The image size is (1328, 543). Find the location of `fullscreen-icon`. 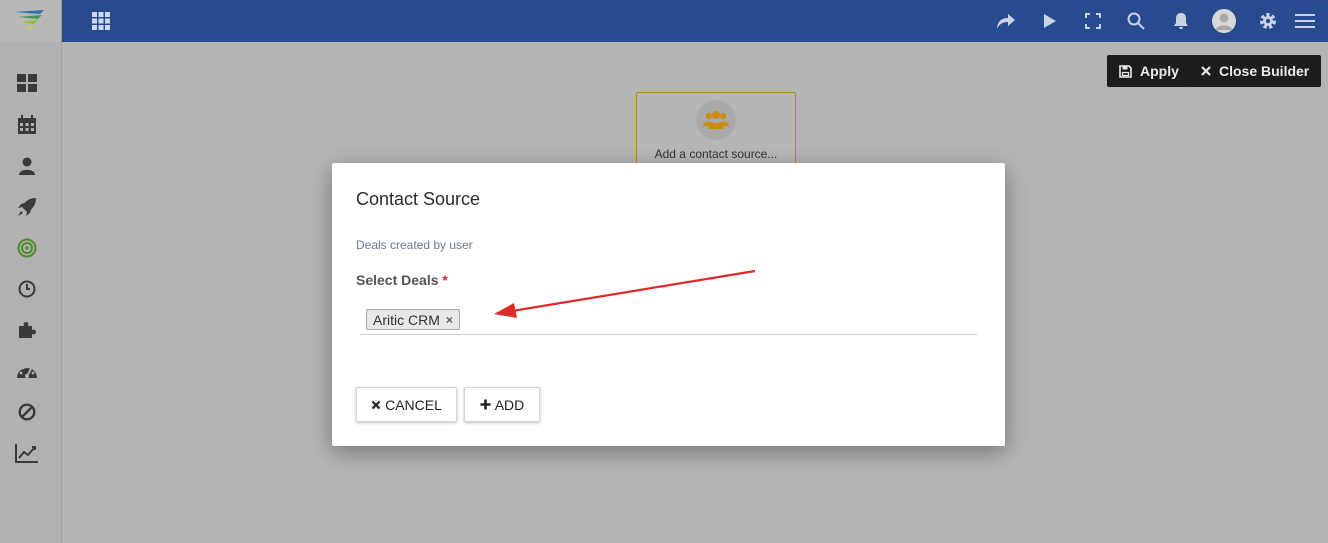

fullscreen-icon is located at coordinates (1093, 21).